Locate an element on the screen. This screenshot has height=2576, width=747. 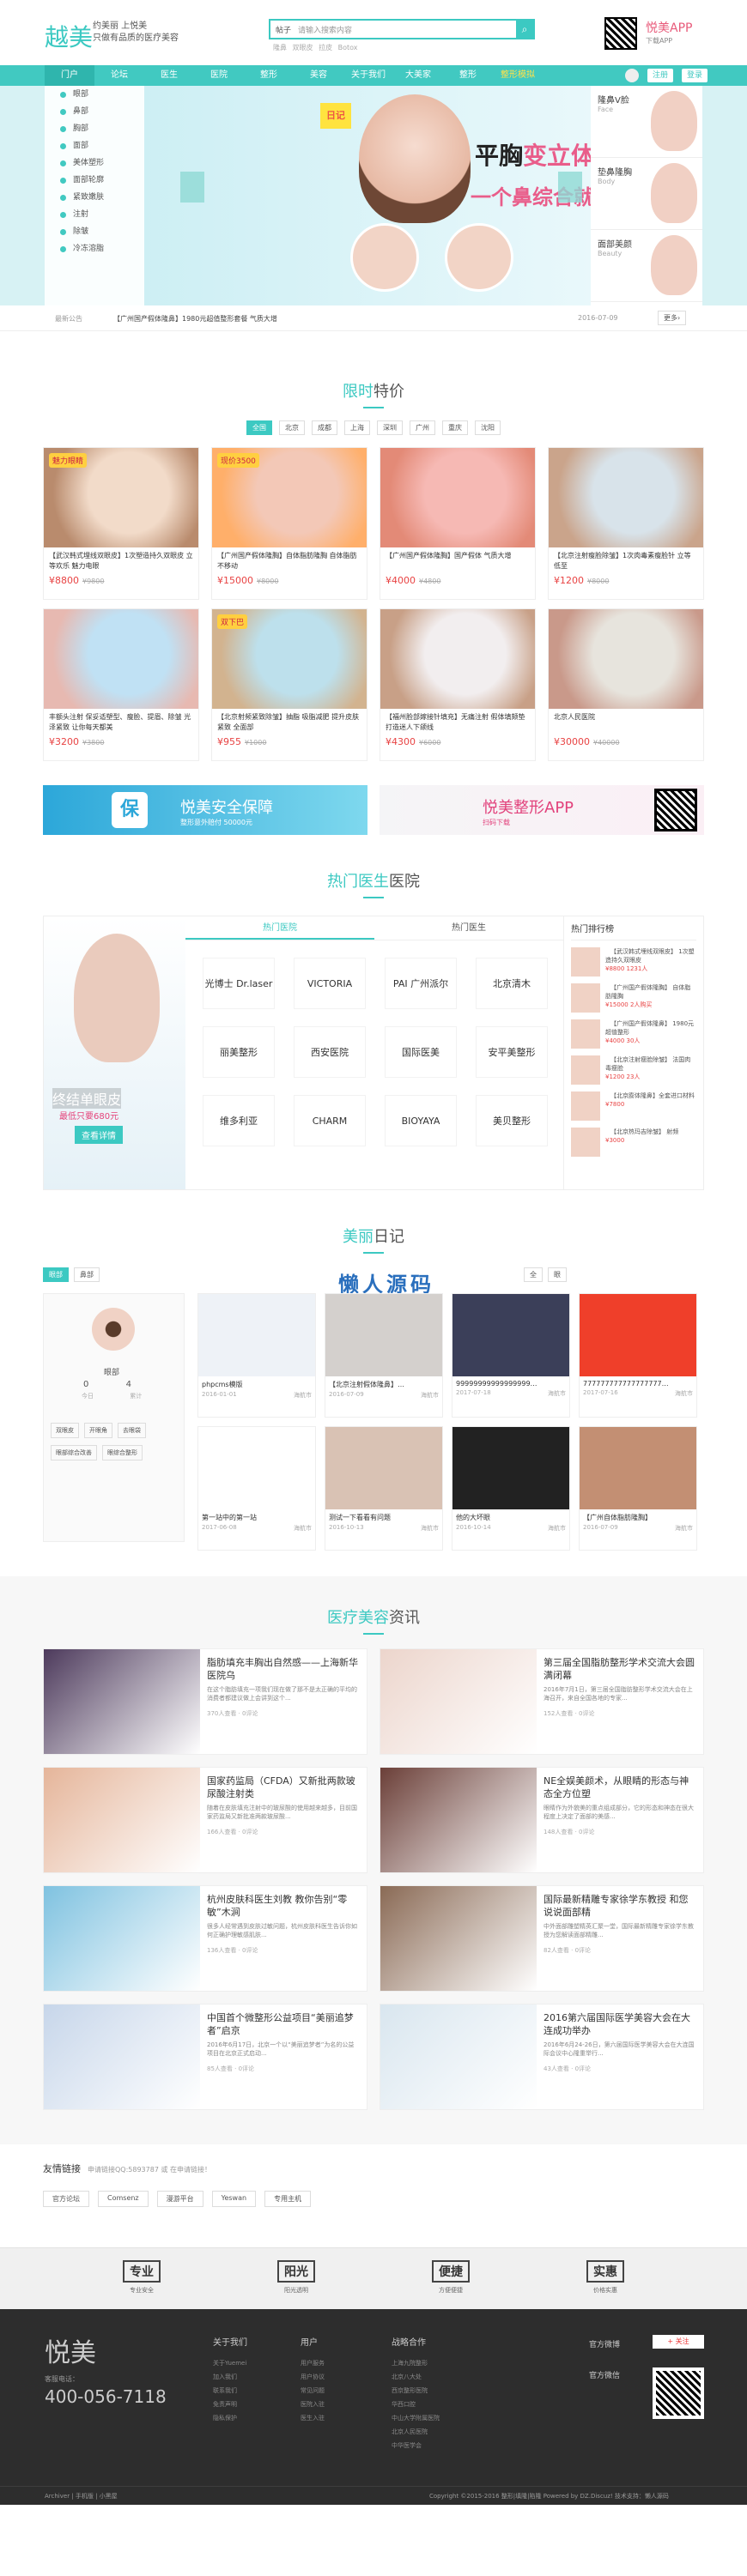
ranking-item: 【北京热玛吉除皱】 射频 ¥3000 is located at coordinates (634, 1142).